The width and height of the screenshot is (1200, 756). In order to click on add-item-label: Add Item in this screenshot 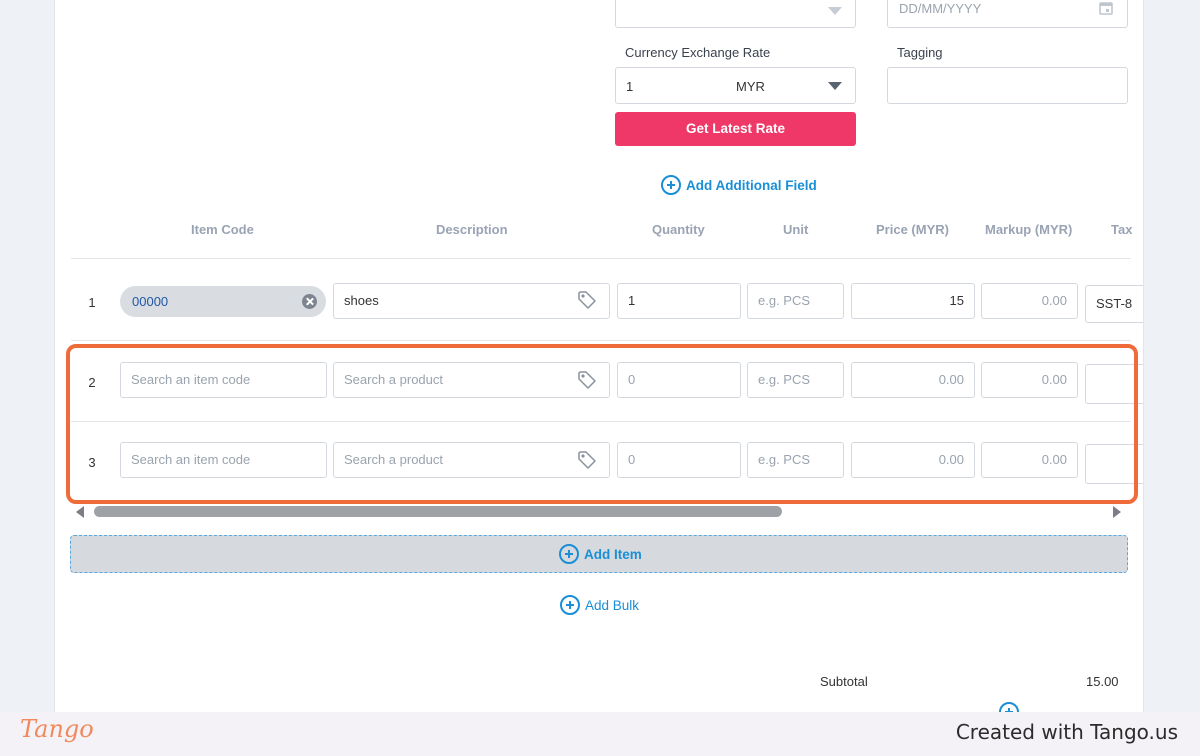, I will do `click(613, 554)`.